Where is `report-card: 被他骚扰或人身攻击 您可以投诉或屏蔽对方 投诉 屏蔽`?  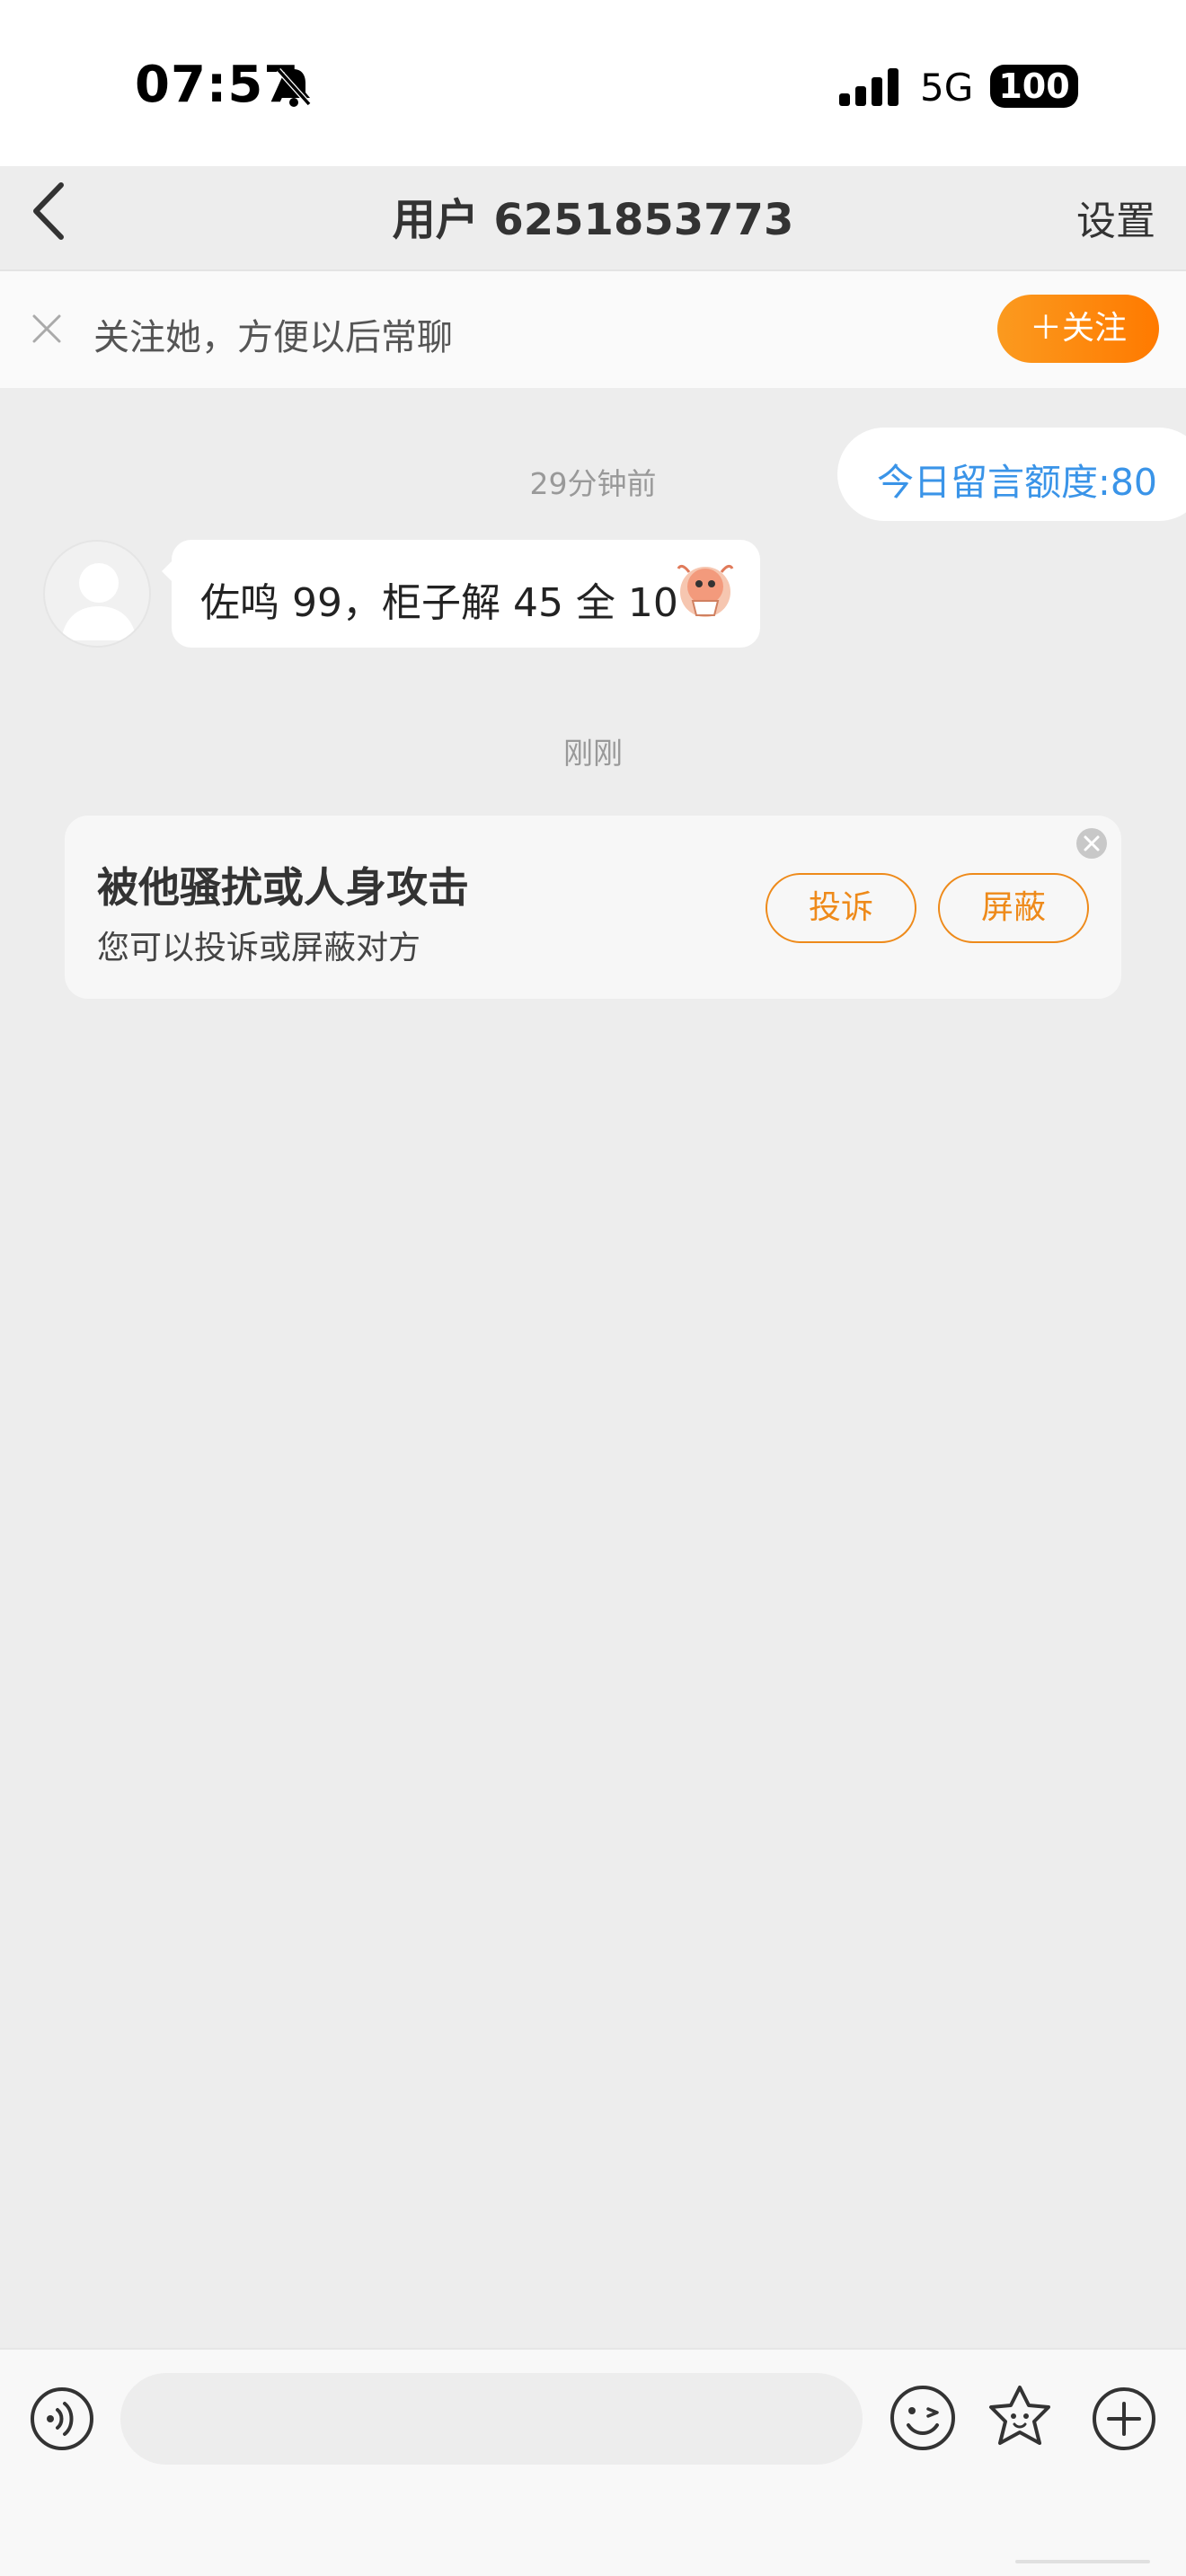
report-card: 被他骚扰或人身攻击 您可以投诉或屏蔽对方 投诉 屏蔽 is located at coordinates (593, 907).